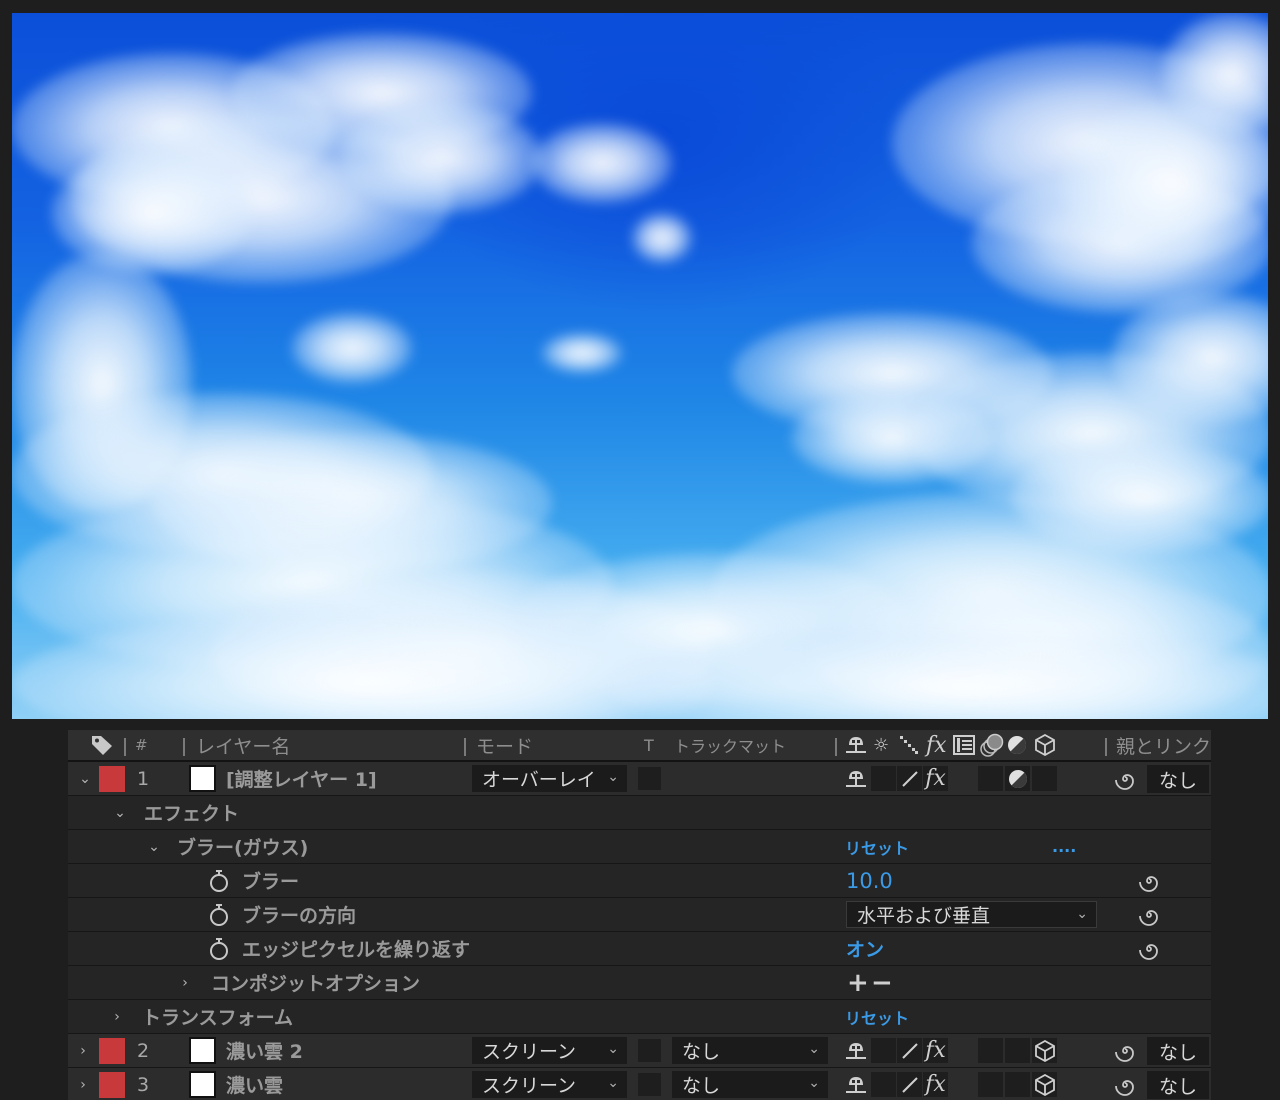 The width and height of the screenshot is (1280, 1100). I want to click on property-label: ブラーの方向, so click(299, 916).